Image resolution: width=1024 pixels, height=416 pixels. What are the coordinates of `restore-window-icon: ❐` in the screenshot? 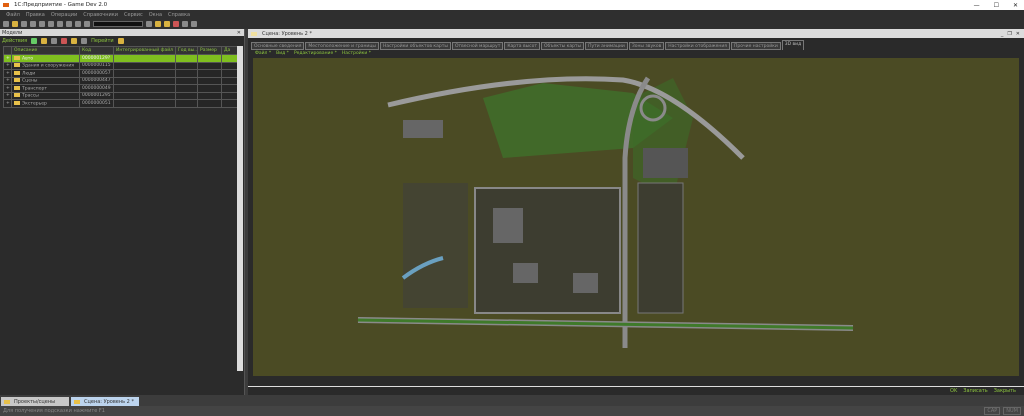 It's located at (1009, 34).